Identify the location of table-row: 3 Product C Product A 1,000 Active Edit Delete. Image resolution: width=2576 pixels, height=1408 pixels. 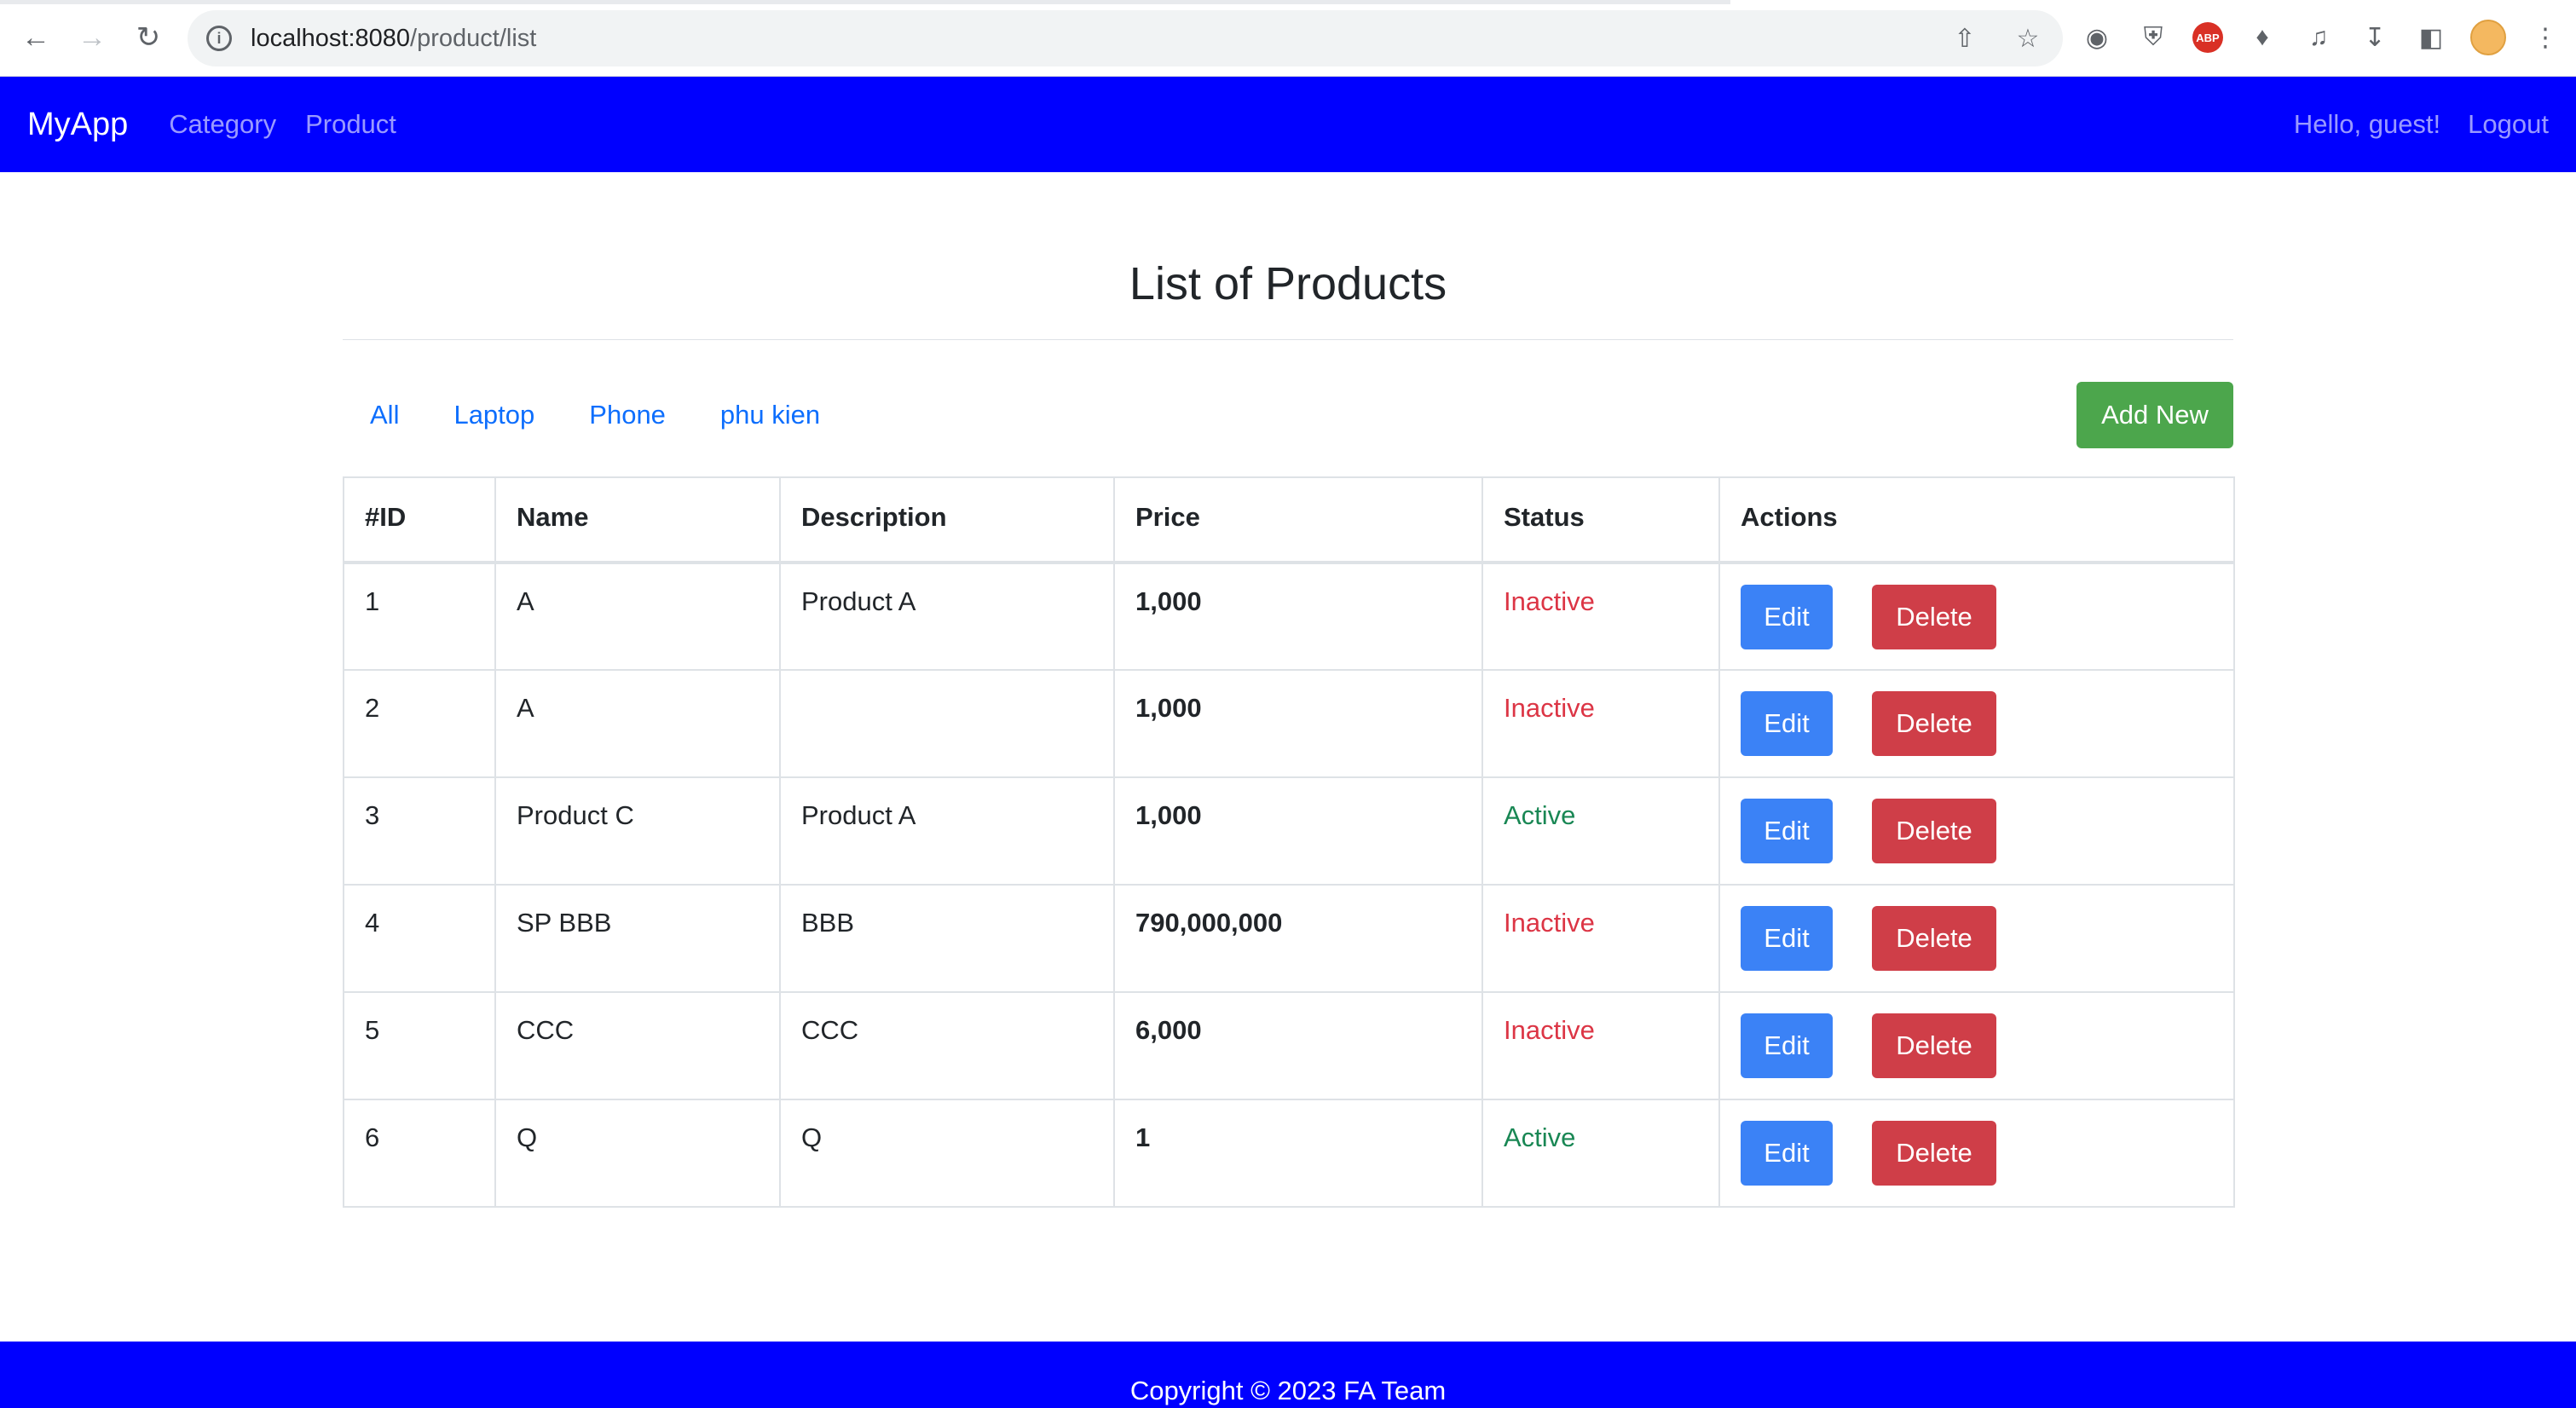
(1289, 831).